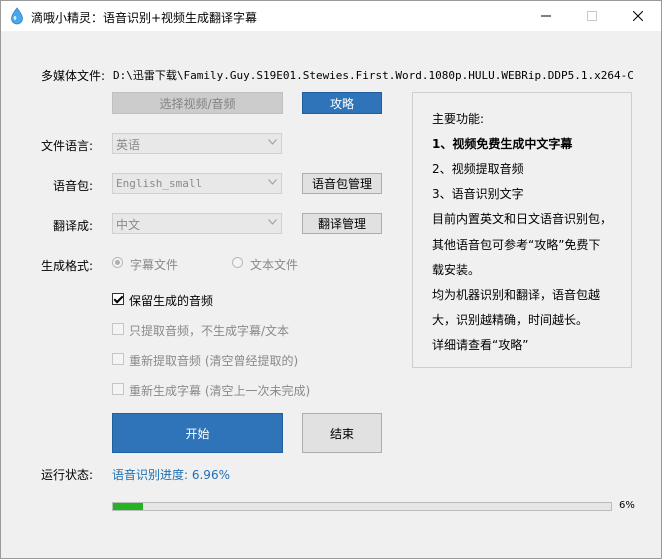  What do you see at coordinates (118, 329) in the screenshot?
I see `extract-audio-only-checkbox` at bounding box center [118, 329].